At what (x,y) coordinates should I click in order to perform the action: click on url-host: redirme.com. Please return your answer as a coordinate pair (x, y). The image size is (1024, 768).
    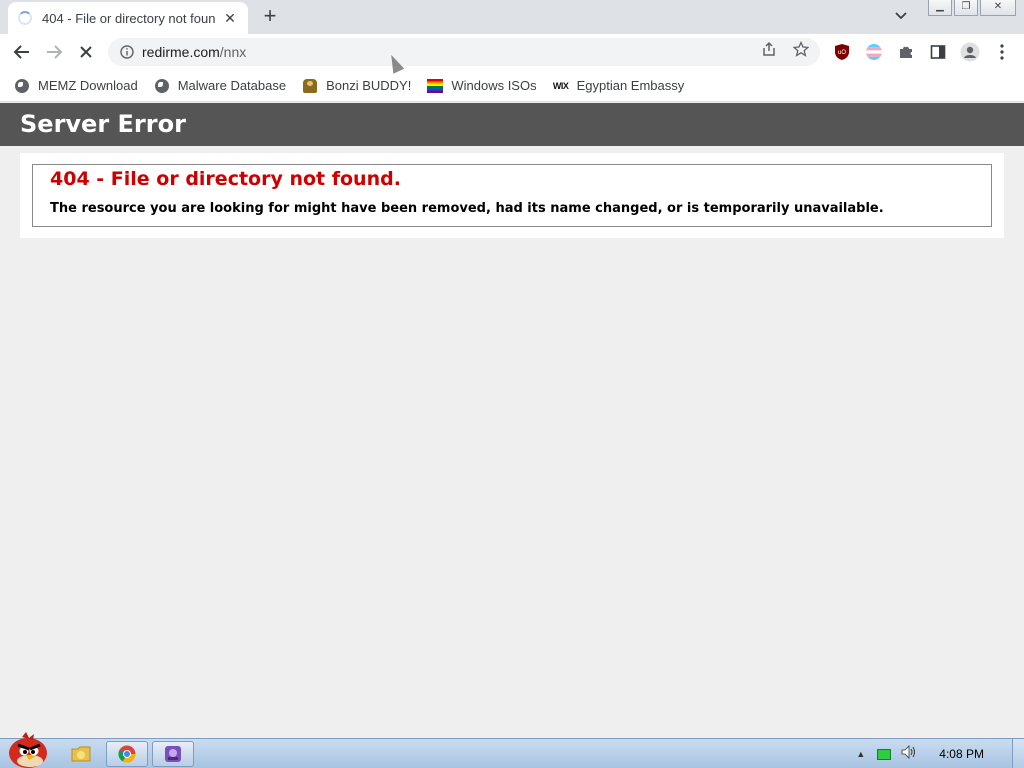
    Looking at the image, I should click on (181, 52).